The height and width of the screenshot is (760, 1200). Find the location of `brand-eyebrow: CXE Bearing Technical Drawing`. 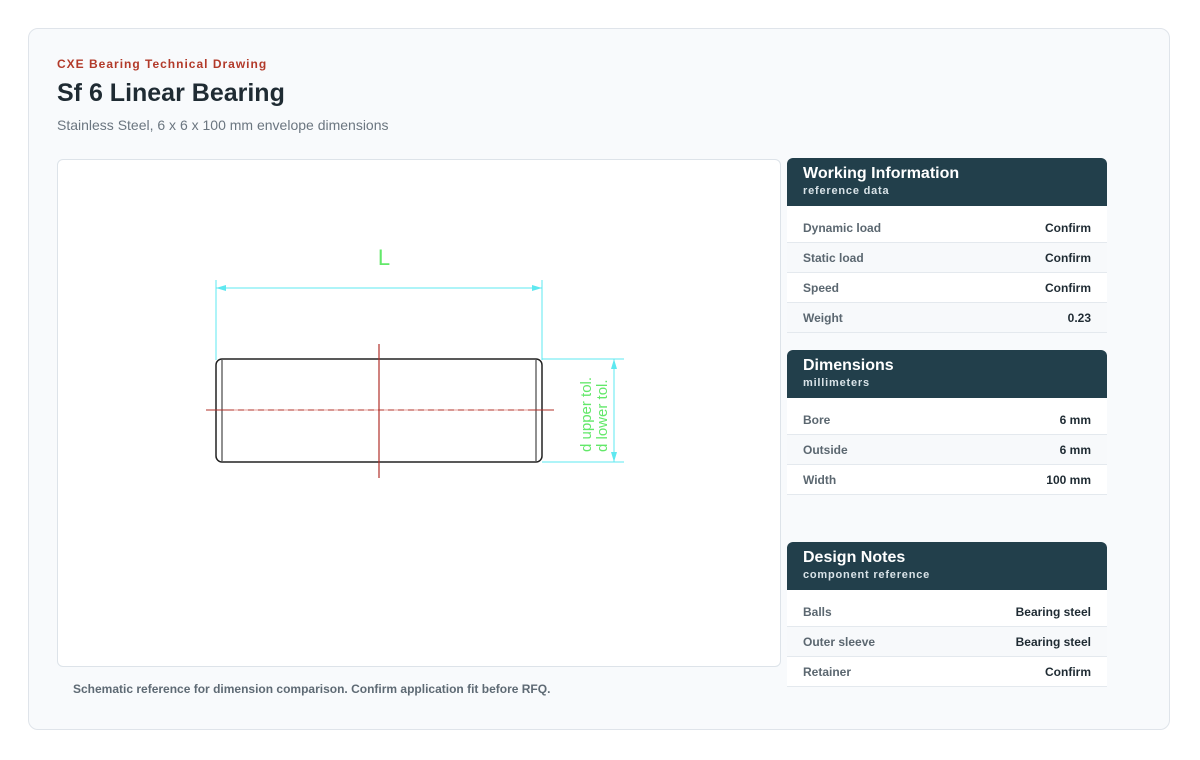

brand-eyebrow: CXE Bearing Technical Drawing is located at coordinates (162, 64).